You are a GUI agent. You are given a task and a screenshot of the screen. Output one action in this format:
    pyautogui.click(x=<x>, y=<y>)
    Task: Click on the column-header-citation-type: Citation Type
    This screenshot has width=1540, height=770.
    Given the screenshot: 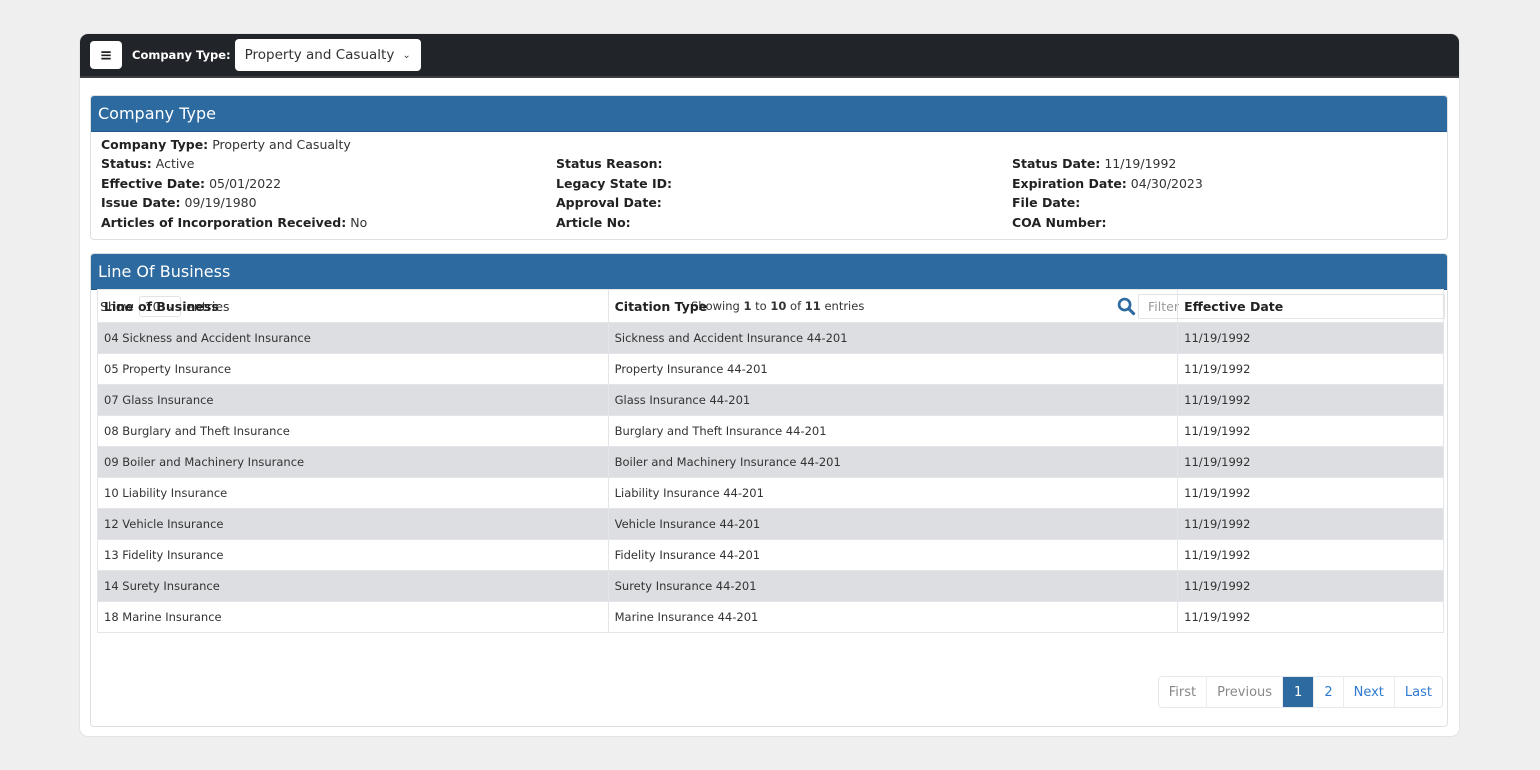 What is the action you would take?
    pyautogui.click(x=893, y=306)
    